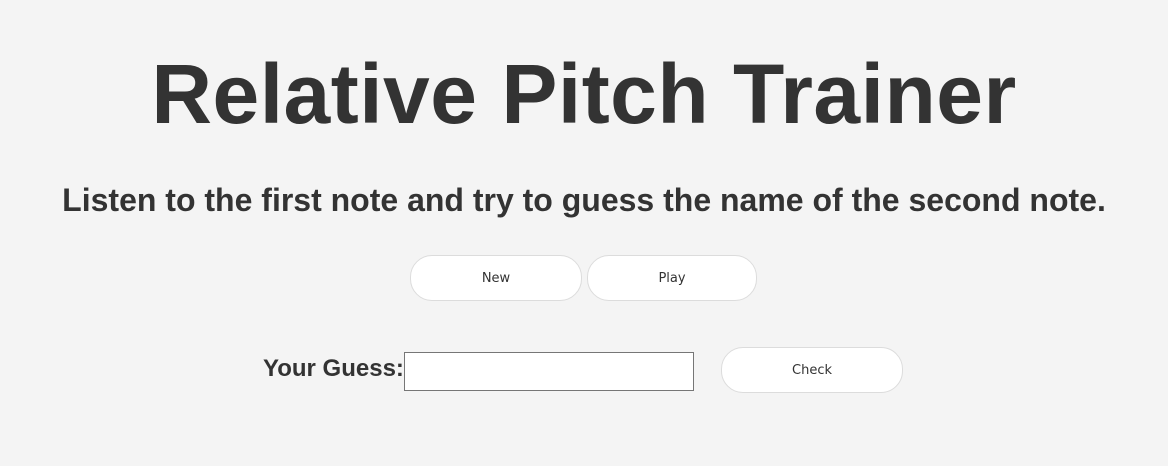  I want to click on play-button: Play, so click(672, 278).